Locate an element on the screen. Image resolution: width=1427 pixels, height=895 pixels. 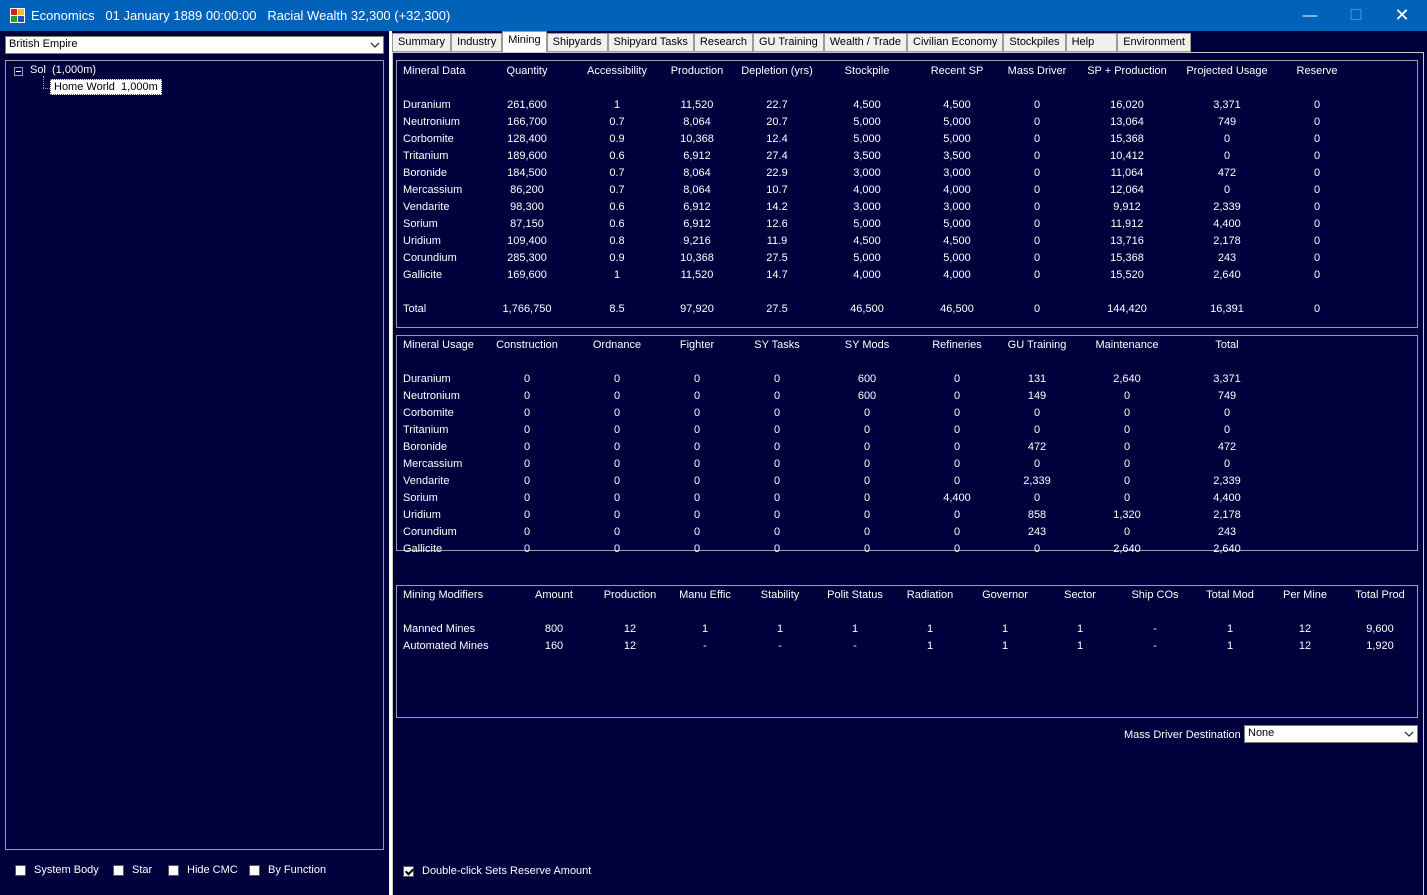
row-label: Neutronium is located at coordinates (431, 396).